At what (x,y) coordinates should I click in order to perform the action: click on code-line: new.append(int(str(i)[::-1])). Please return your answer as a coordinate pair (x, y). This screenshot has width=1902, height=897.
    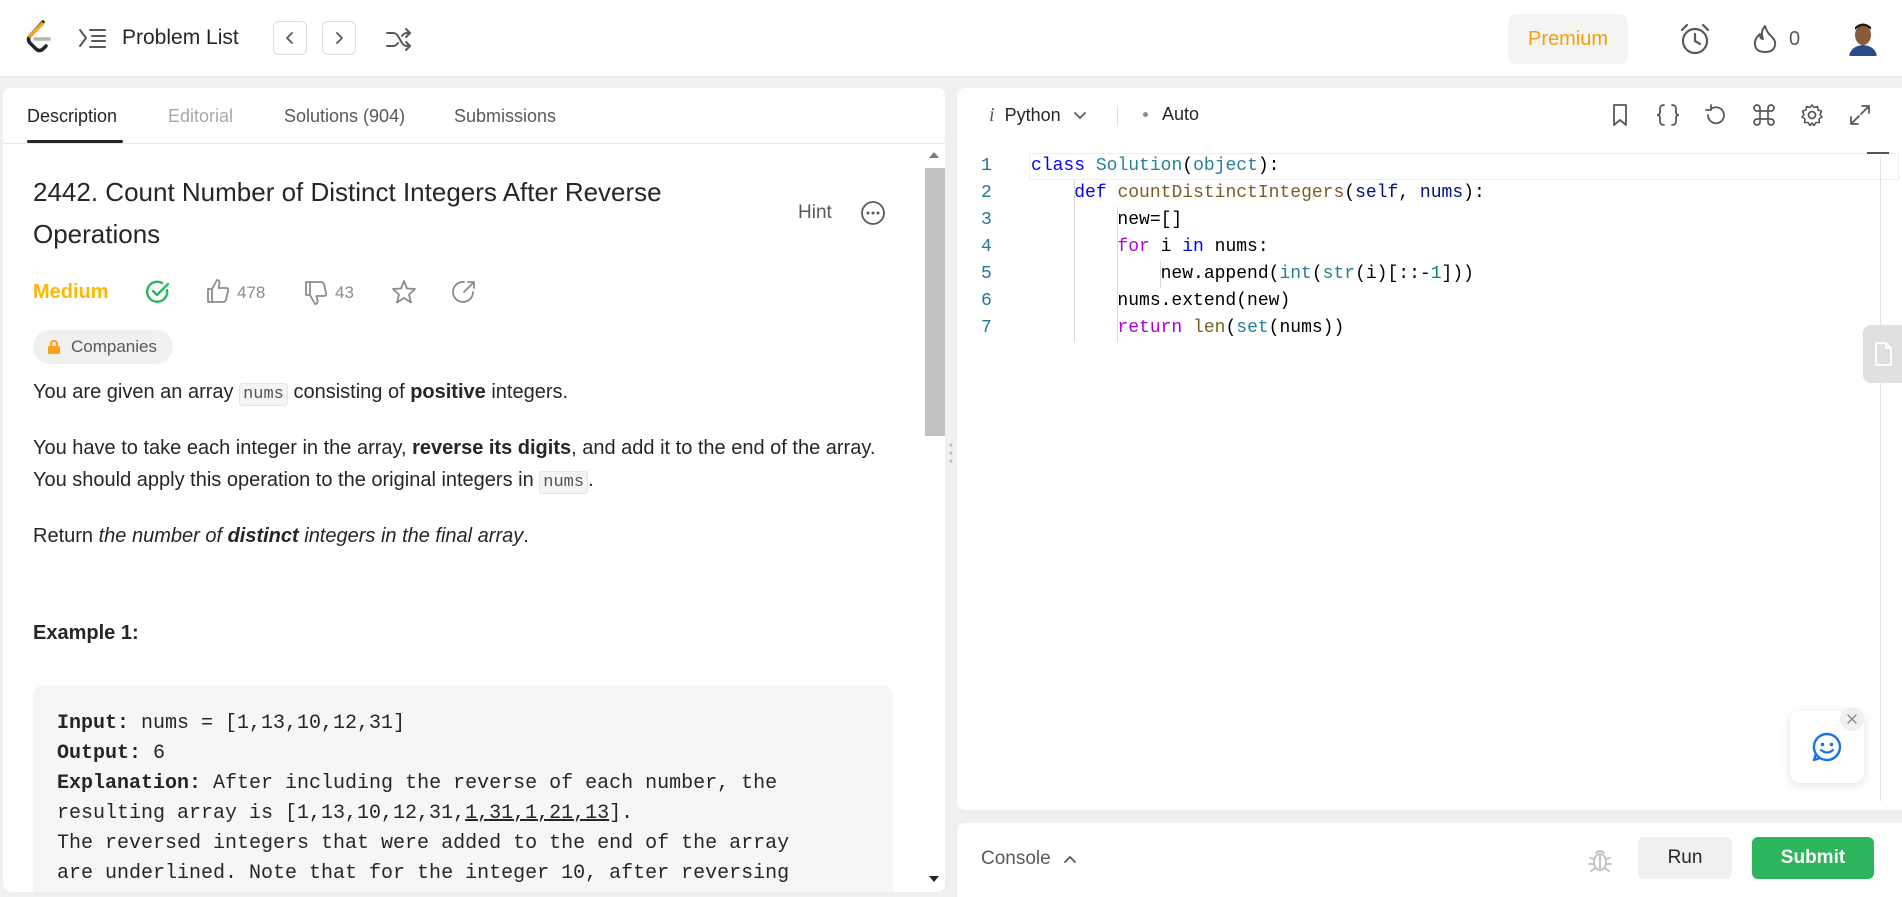
    Looking at the image, I should click on (1252, 274).